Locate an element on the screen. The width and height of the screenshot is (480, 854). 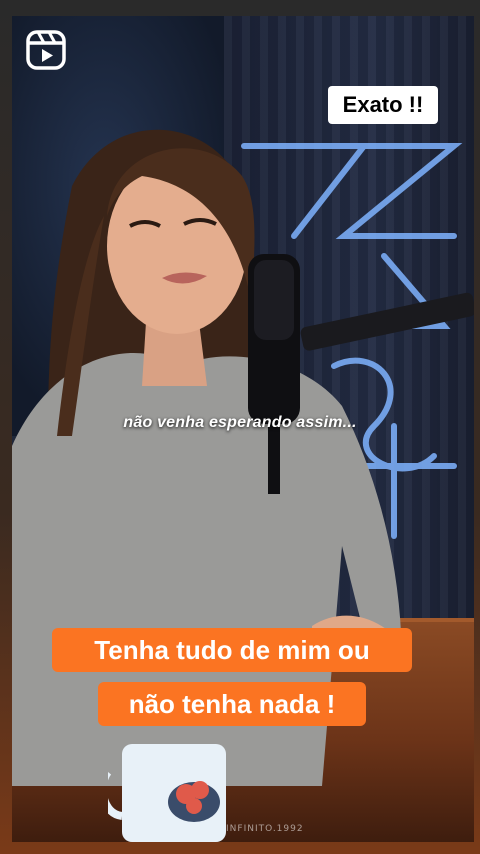
reels-icon is located at coordinates (46, 50).